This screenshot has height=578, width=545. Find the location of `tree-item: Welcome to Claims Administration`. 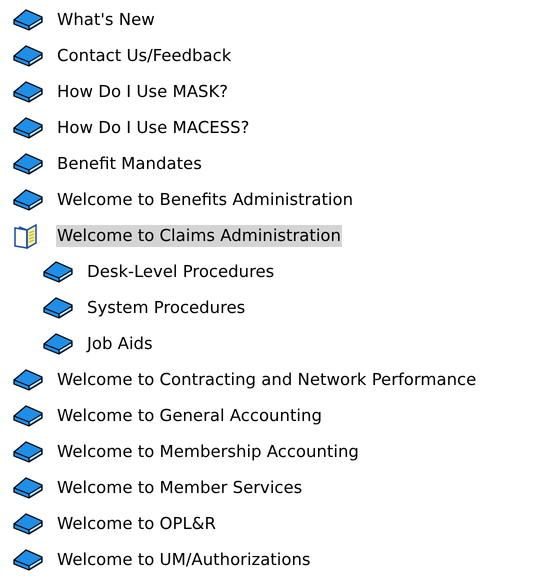

tree-item: Welcome to Claims Administration is located at coordinates (199, 236).